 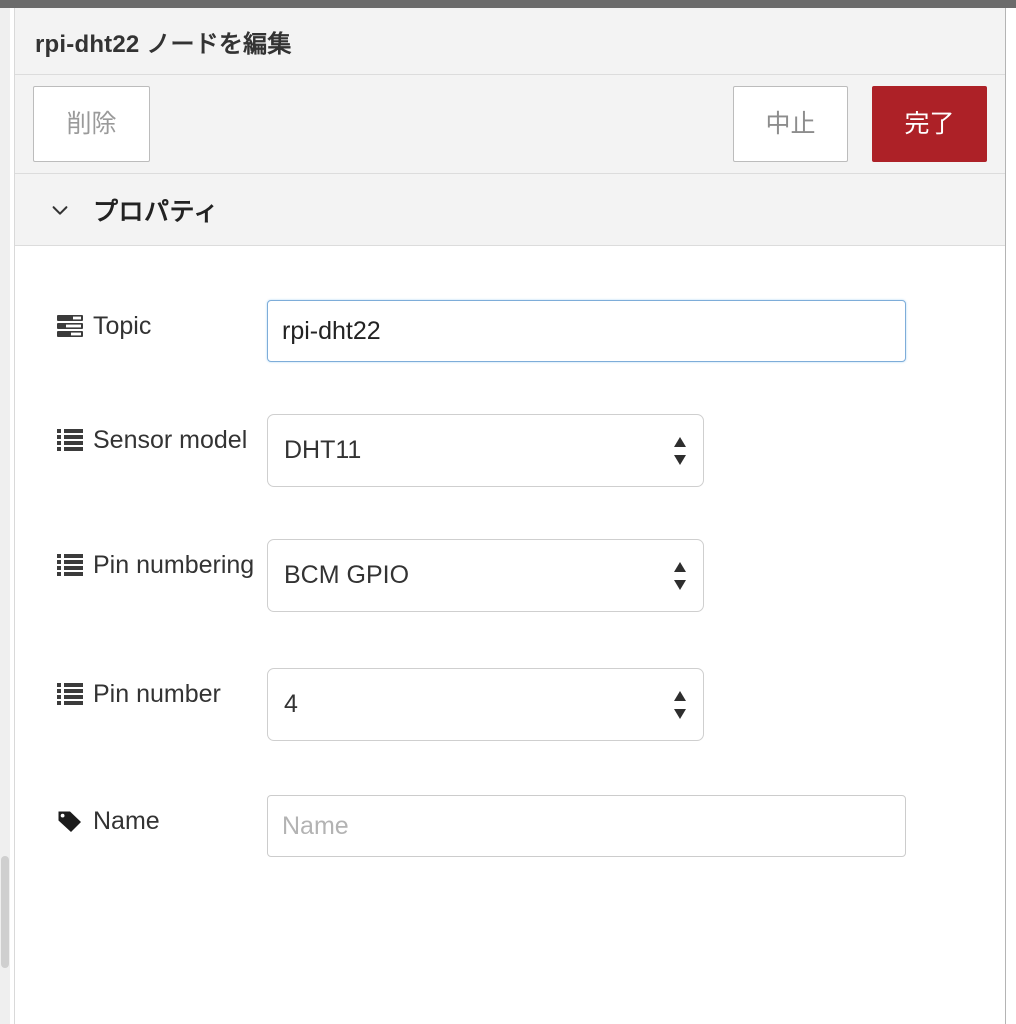 I want to click on topic-input, so click(x=586, y=331).